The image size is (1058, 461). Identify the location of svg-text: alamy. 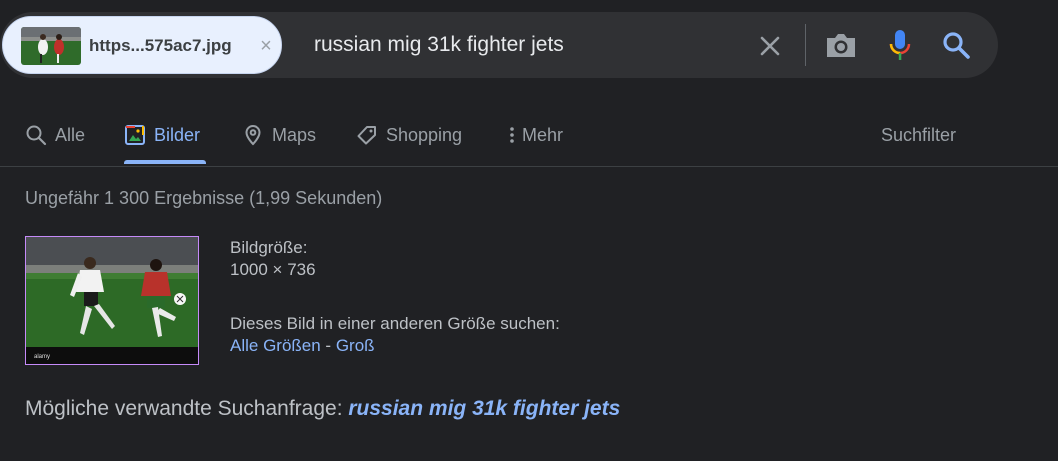
(42, 357).